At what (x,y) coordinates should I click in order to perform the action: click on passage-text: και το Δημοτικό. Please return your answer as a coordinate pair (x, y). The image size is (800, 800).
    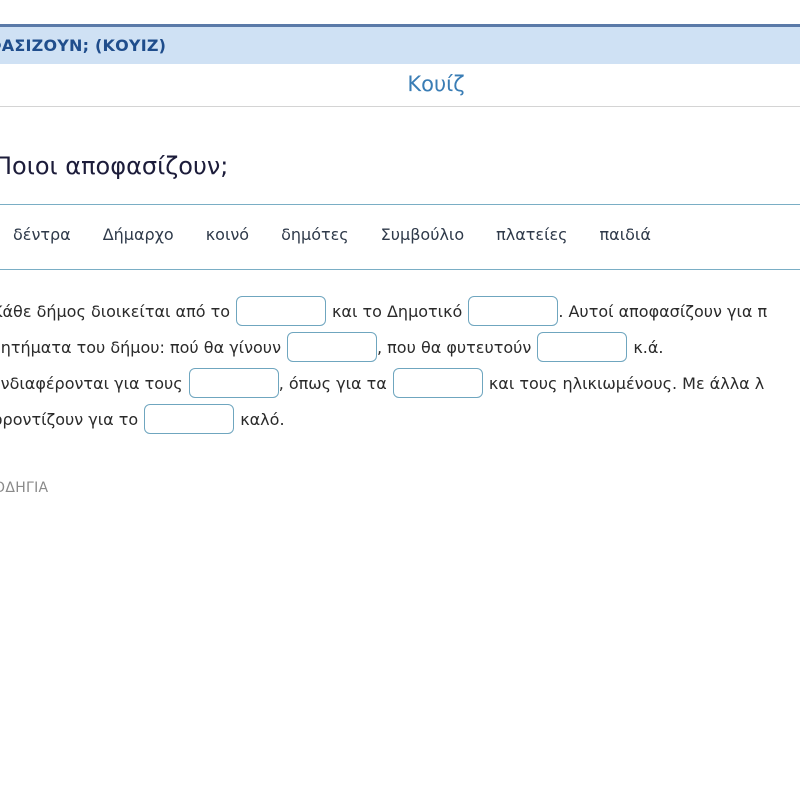
    Looking at the image, I should click on (397, 311).